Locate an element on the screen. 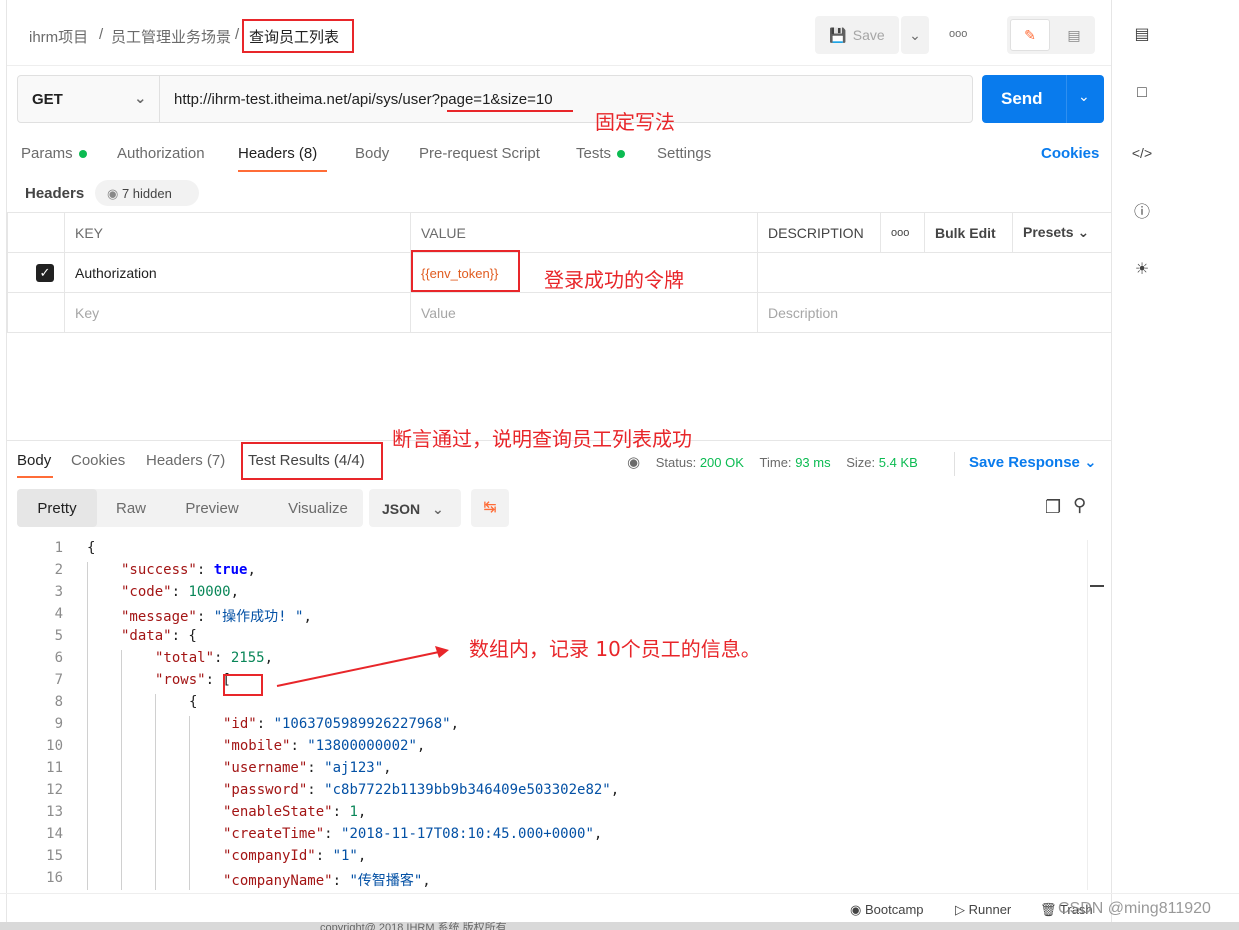  page-bottom-strip: copyright@ 2018 IHRM 系统 版权所有 is located at coordinates (619, 926).